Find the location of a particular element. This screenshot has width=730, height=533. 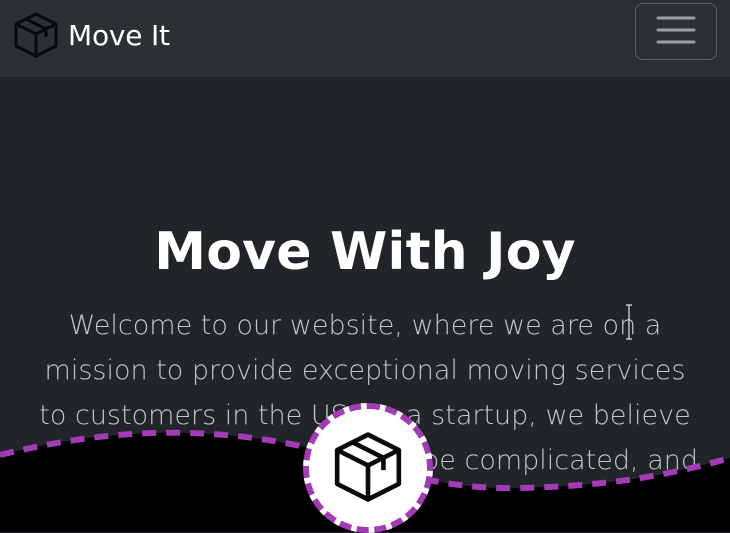

navbar-toggler-button is located at coordinates (676, 31).